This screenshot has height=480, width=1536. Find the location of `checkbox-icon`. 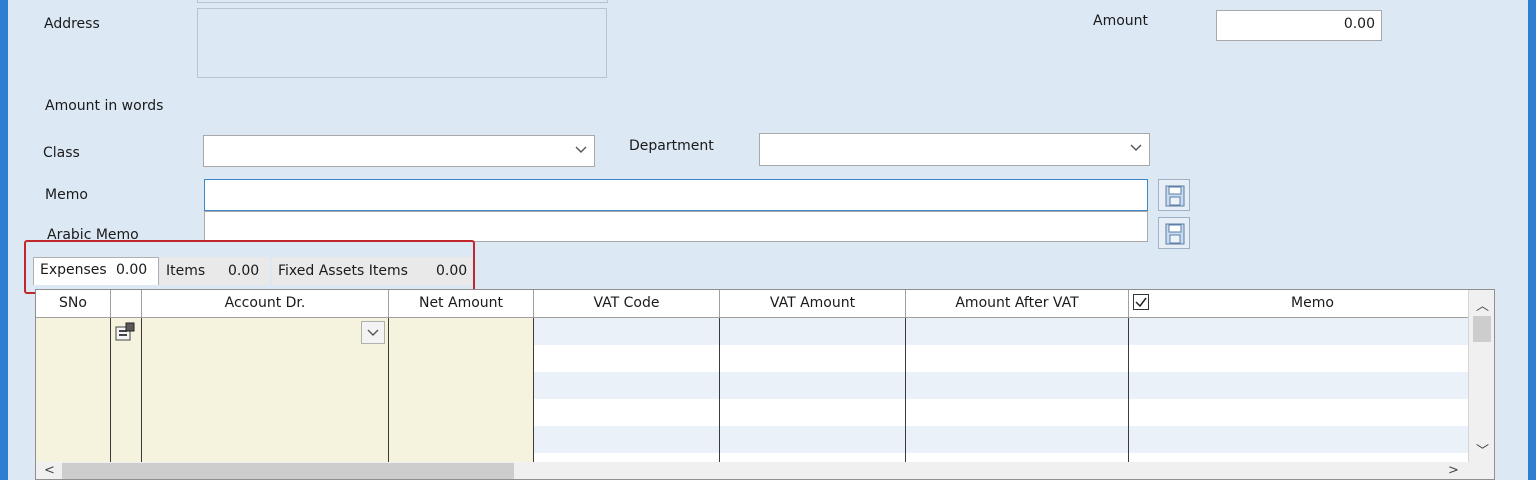

checkbox-icon is located at coordinates (1141, 302).